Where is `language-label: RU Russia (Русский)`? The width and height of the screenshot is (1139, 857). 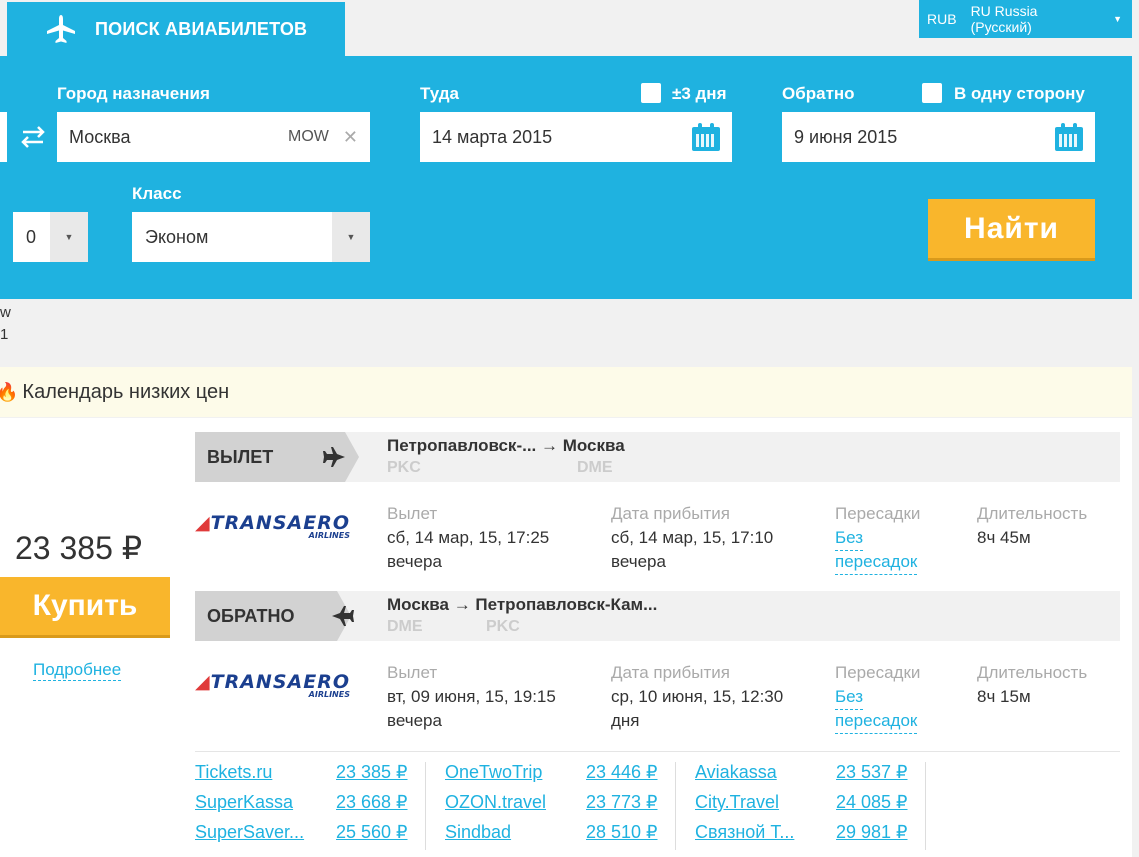
language-label: RU Russia (Русский) is located at coordinates (1035, 19).